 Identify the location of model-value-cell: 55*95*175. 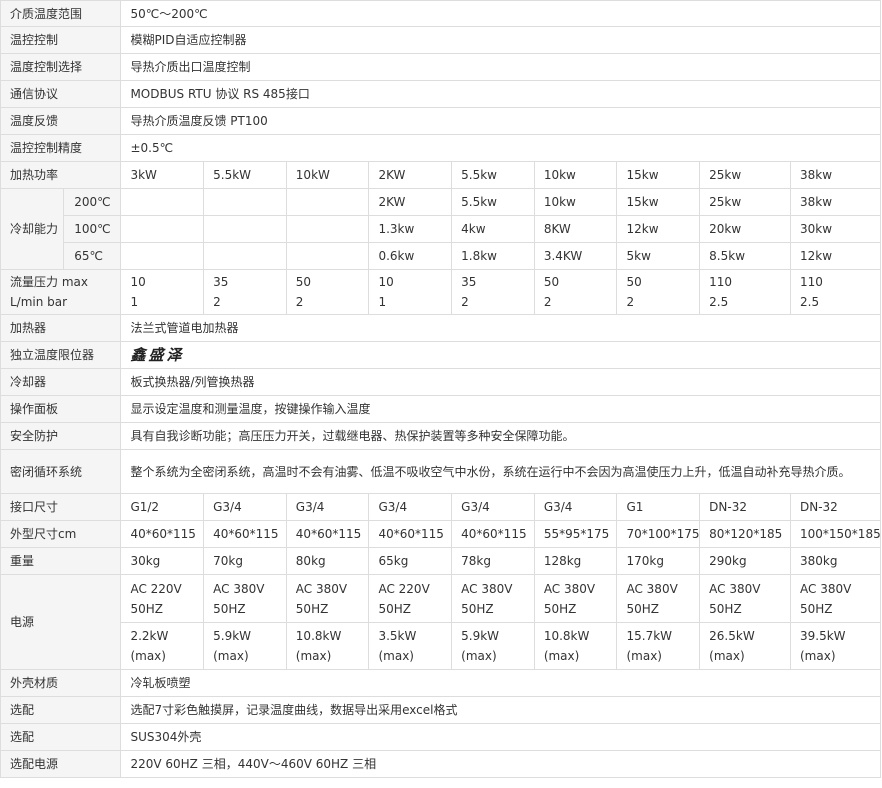
(575, 534).